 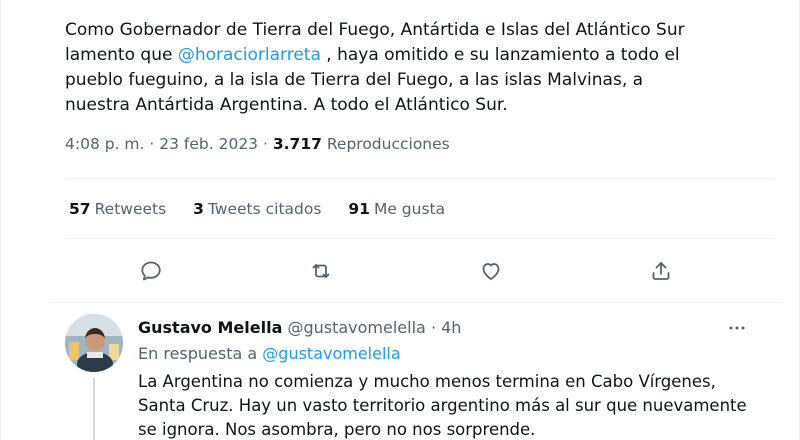 I want to click on avatar-image, so click(x=94, y=343).